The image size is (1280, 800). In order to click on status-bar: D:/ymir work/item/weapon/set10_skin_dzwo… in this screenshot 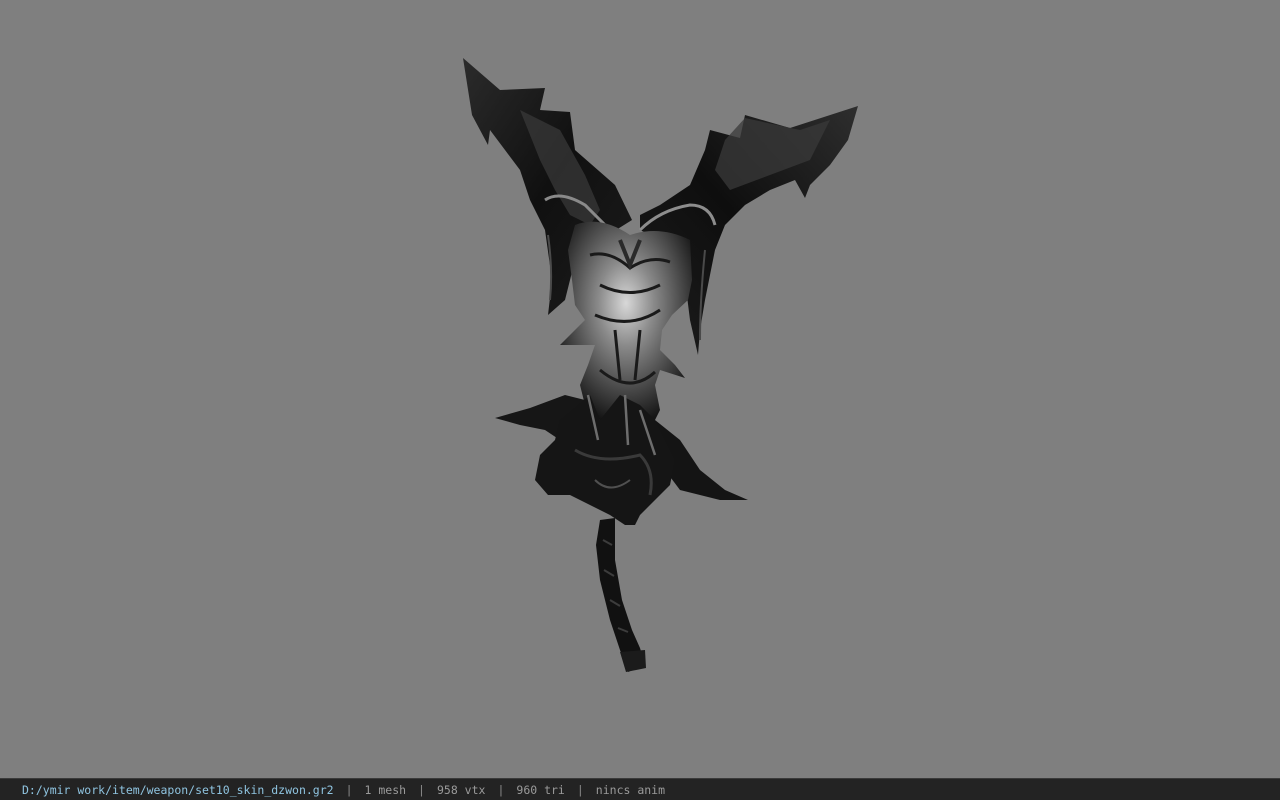, I will do `click(640, 789)`.